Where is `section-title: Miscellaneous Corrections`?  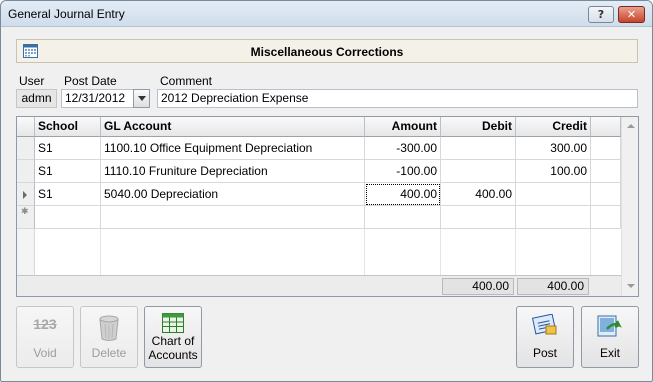 section-title: Miscellaneous Corrections is located at coordinates (327, 52).